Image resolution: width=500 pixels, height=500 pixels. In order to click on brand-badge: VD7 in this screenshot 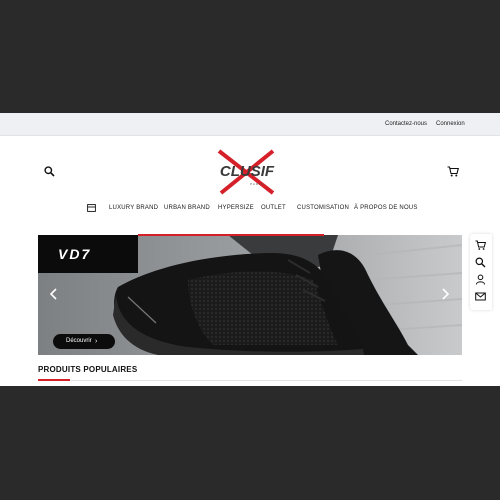, I will do `click(88, 254)`.